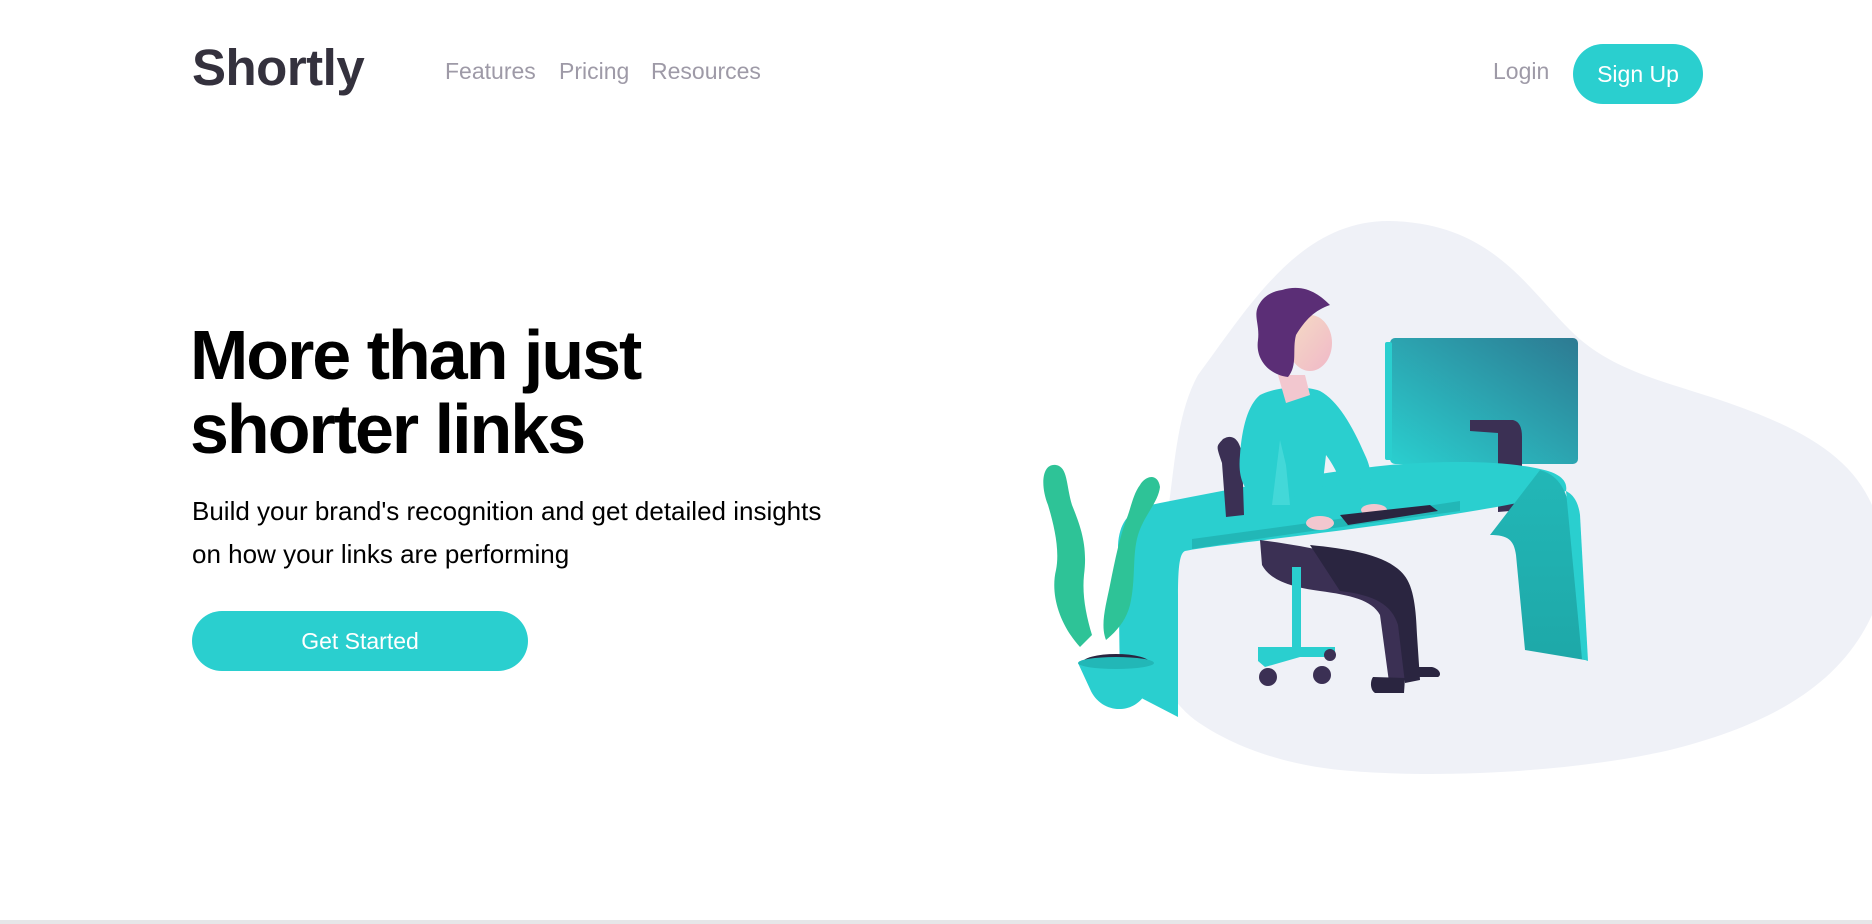 The height and width of the screenshot is (924, 1872). I want to click on hero-title-line-2: shorter links, so click(388, 429).